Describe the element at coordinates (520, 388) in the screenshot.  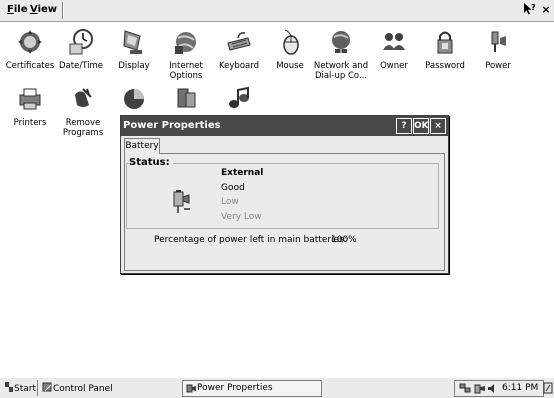
I see `clock: 6:11 PM` at that location.